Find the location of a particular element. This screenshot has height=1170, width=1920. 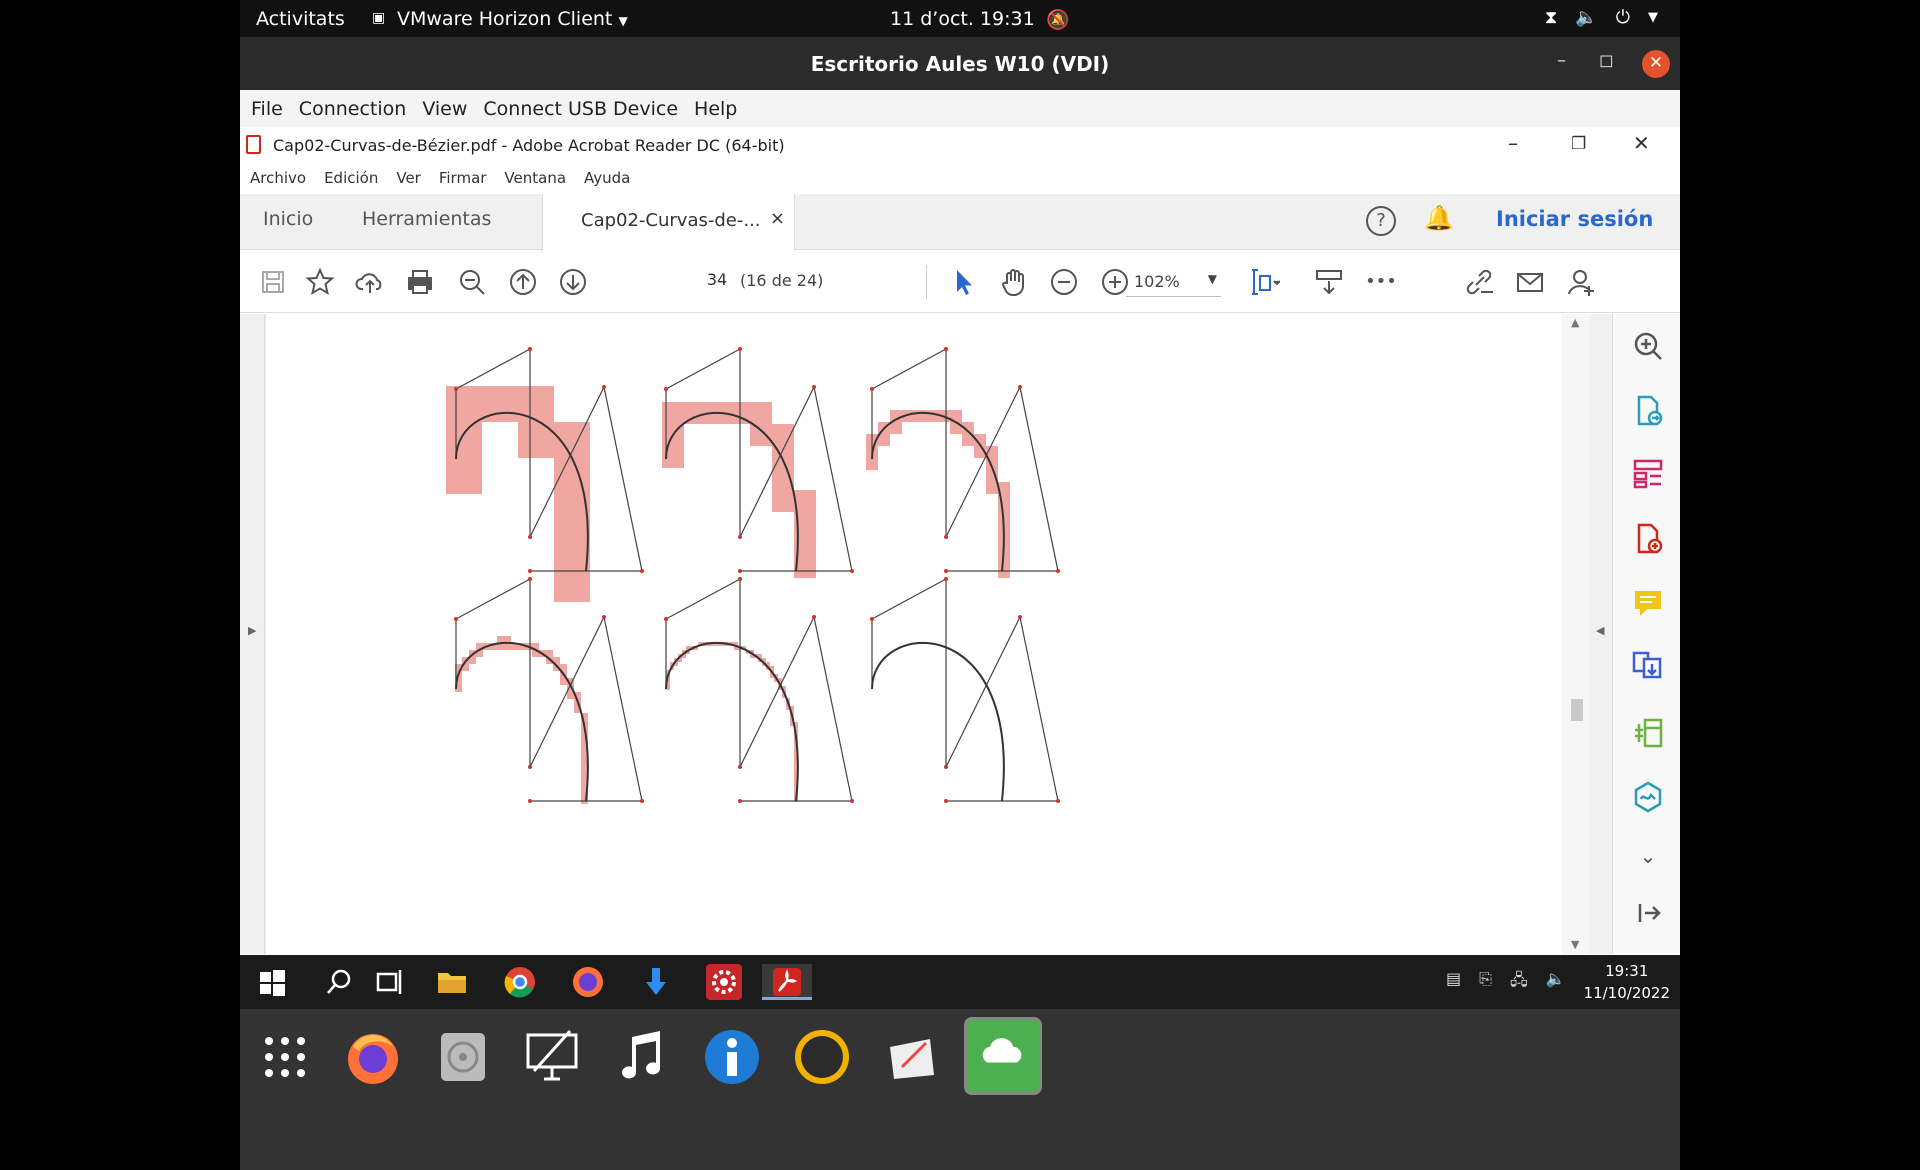

chevron-down-icon: ⌄ is located at coordinates (1648, 861).